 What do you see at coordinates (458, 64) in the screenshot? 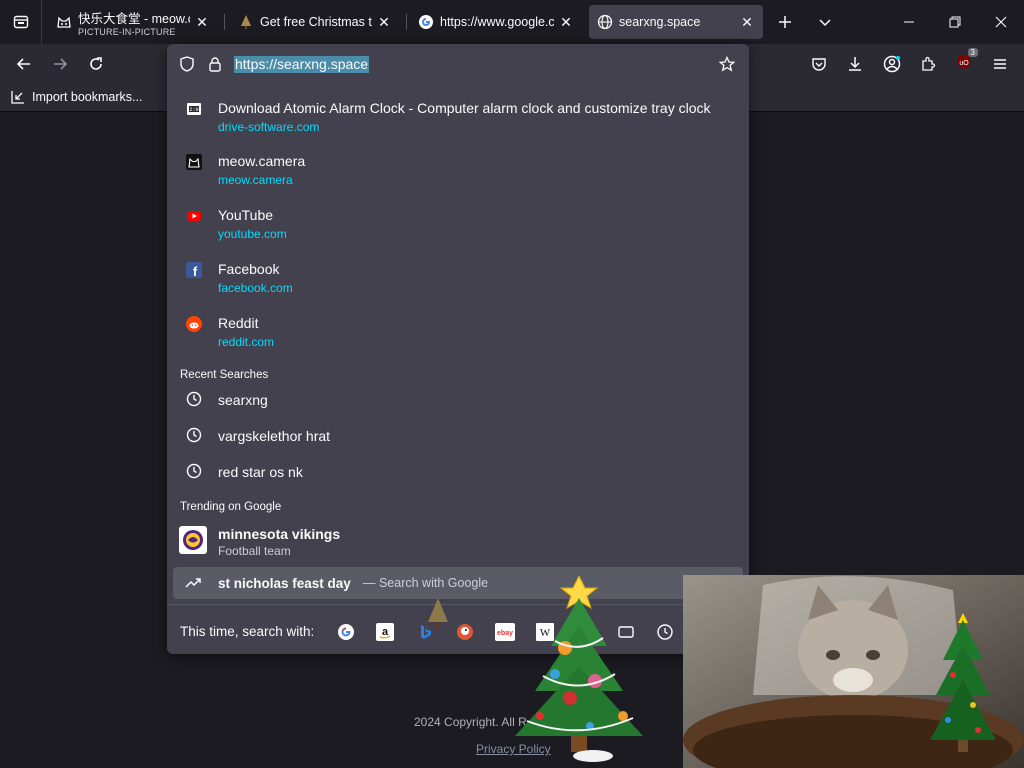
I see `url-input: https://searxng.space` at bounding box center [458, 64].